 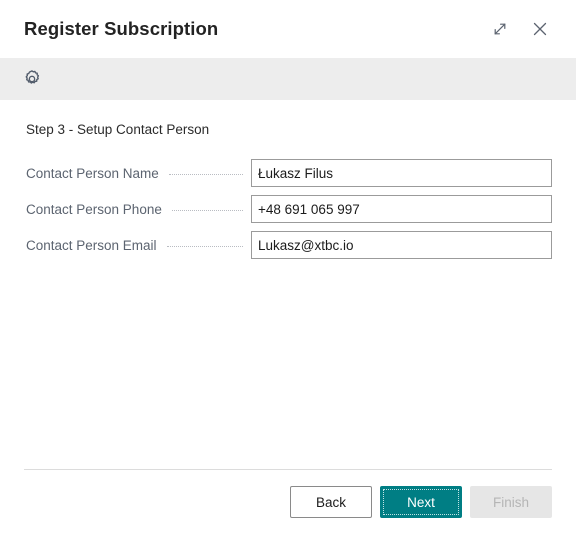 What do you see at coordinates (511, 502) in the screenshot?
I see `finish-button: Finish` at bounding box center [511, 502].